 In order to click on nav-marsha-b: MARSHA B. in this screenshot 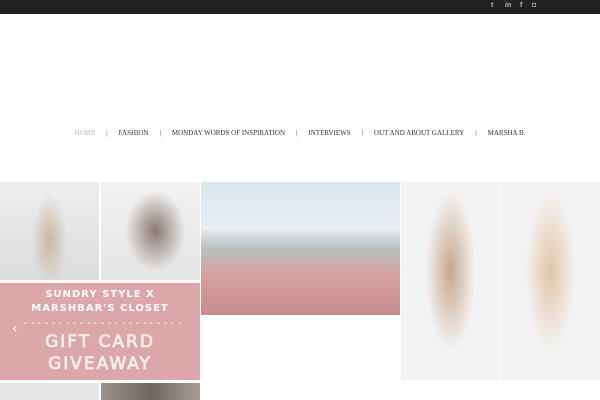, I will do `click(507, 133)`.